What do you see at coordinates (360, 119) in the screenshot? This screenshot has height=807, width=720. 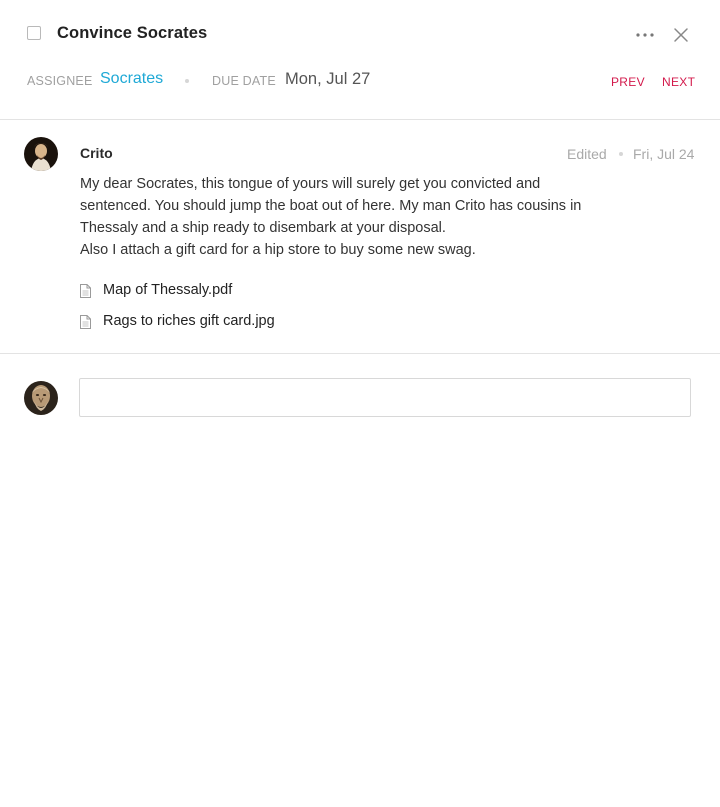 I see `header-divider` at bounding box center [360, 119].